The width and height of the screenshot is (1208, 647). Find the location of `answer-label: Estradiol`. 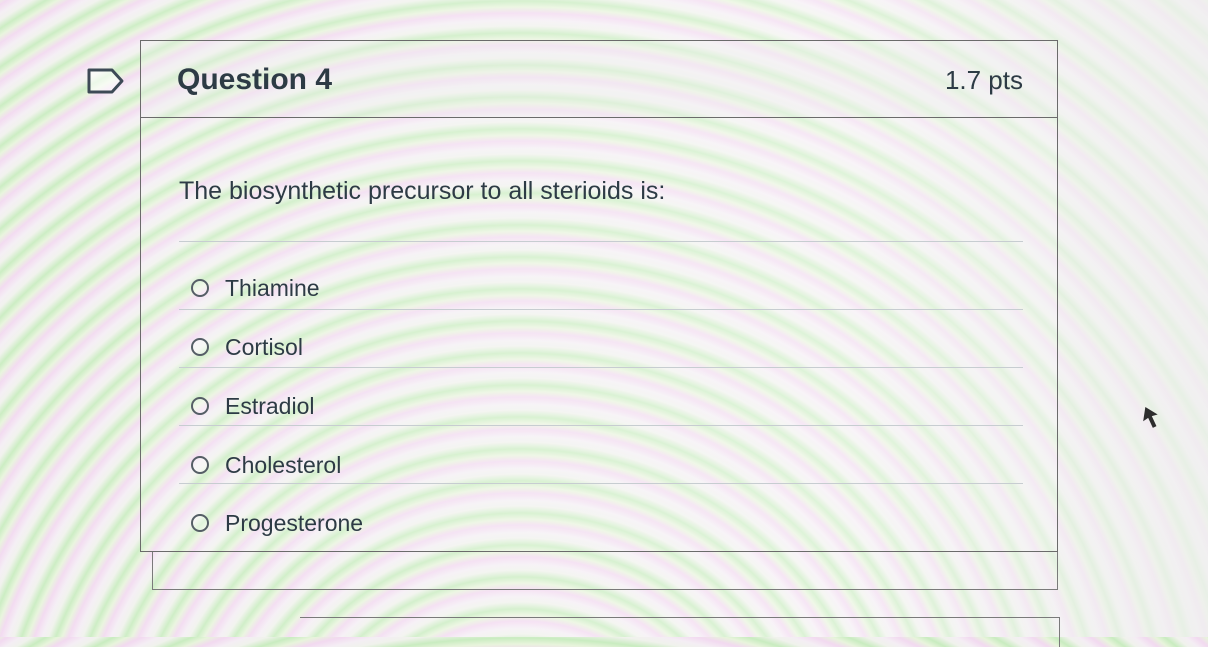

answer-label: Estradiol is located at coordinates (269, 406).